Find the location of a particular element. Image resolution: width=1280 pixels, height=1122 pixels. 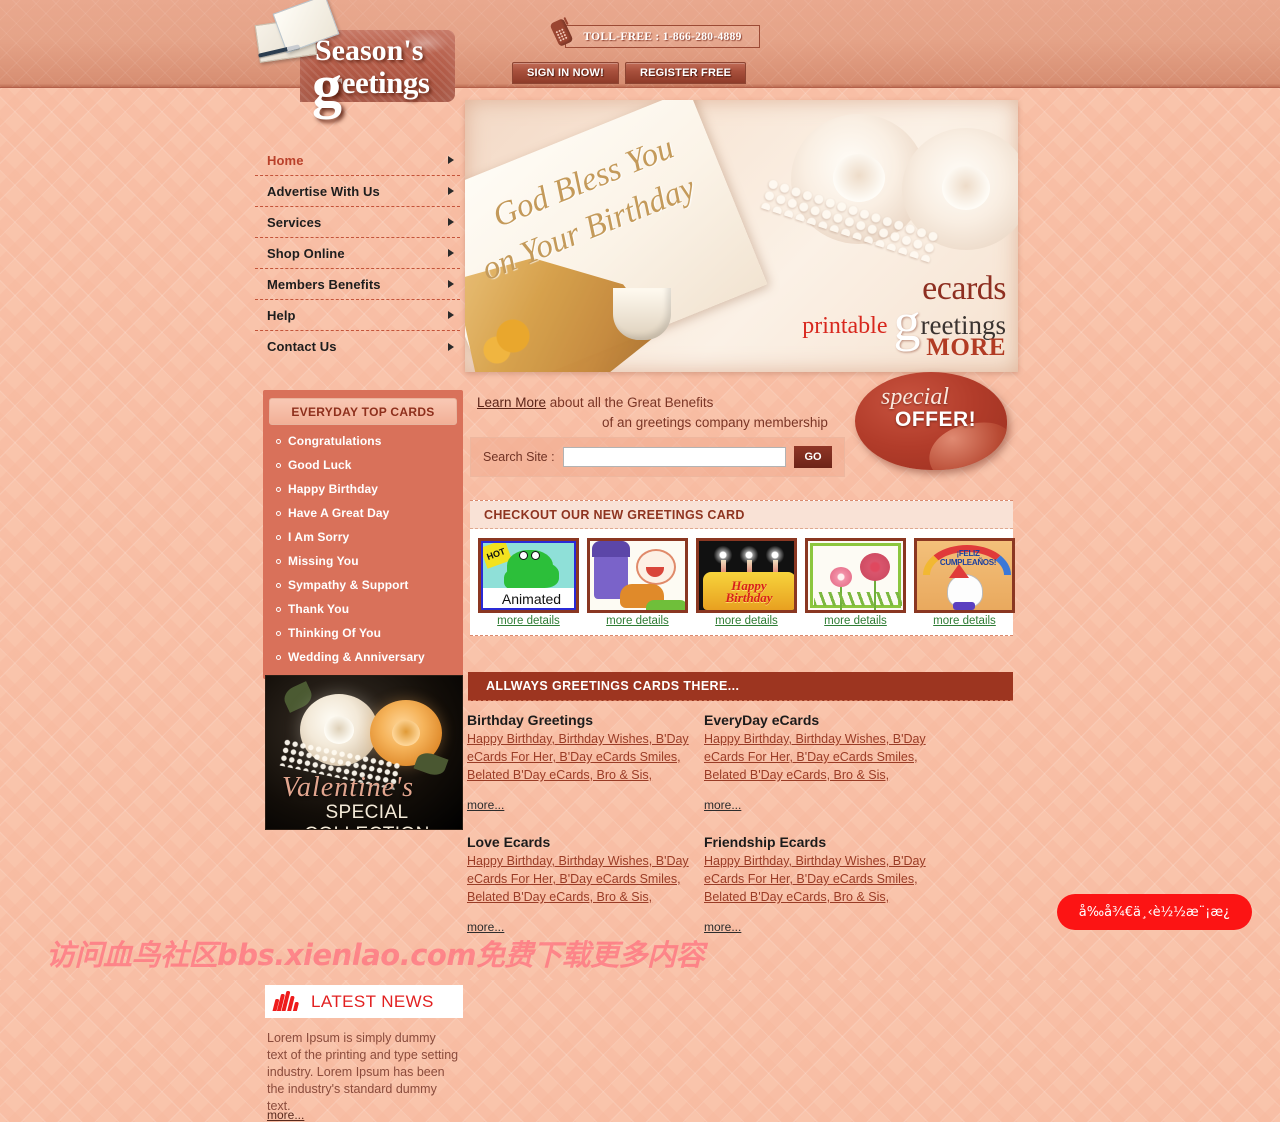

learn-more-link: Learn More is located at coordinates (511, 402).